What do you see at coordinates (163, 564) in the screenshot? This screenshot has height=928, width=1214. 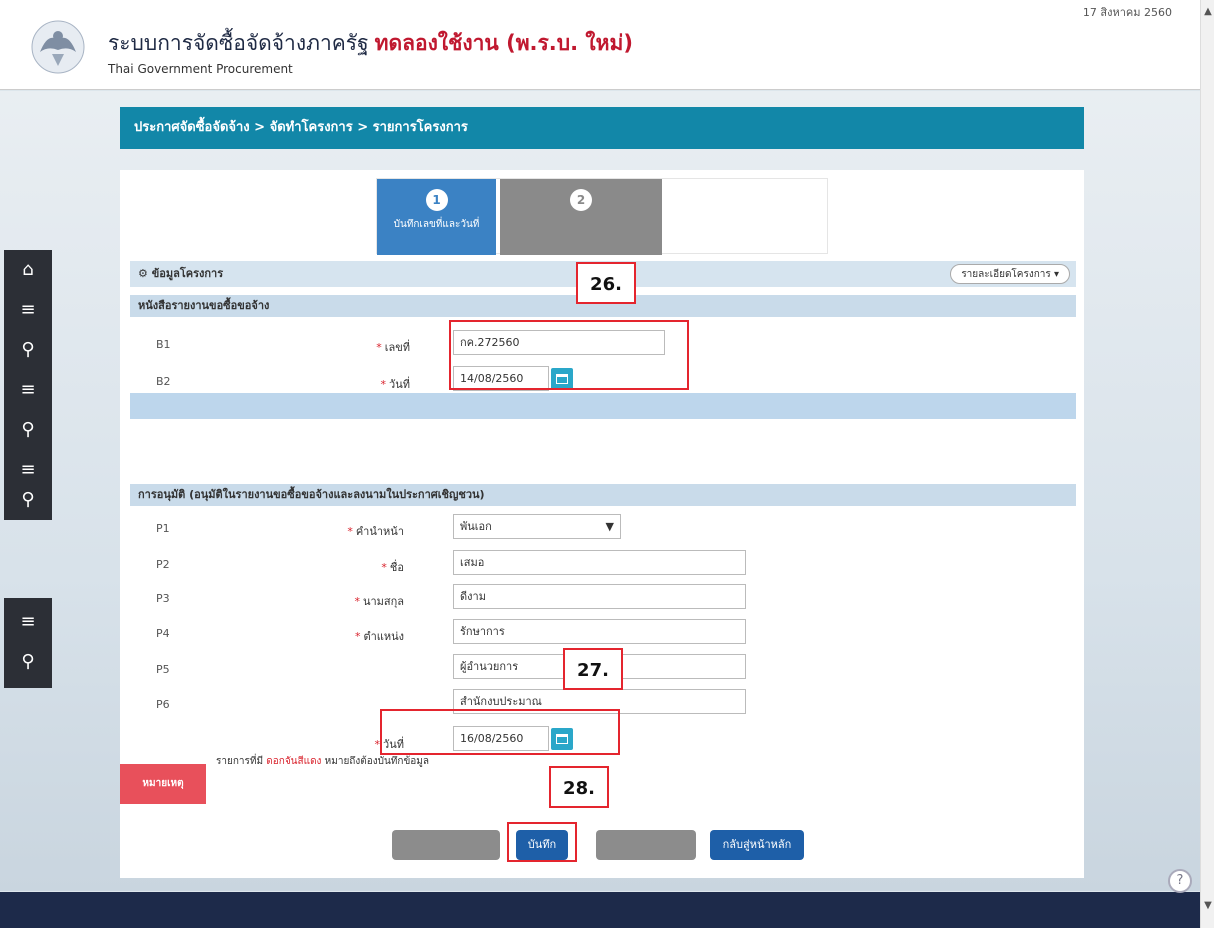 I see `row-code-p2: P2` at bounding box center [163, 564].